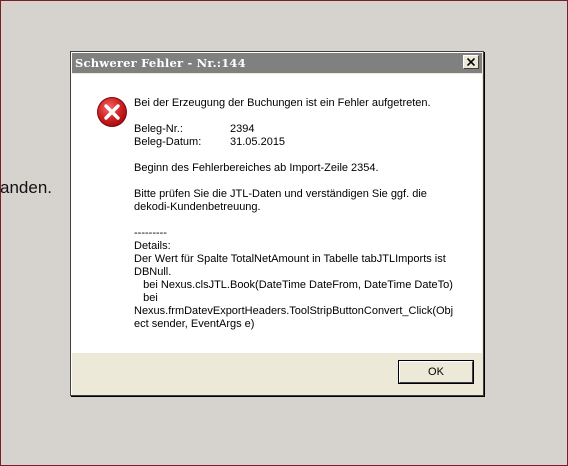 The image size is (568, 466). What do you see at coordinates (160, 63) in the screenshot?
I see `dialog-title: Schwerer Fehler - Nr.:144` at bounding box center [160, 63].